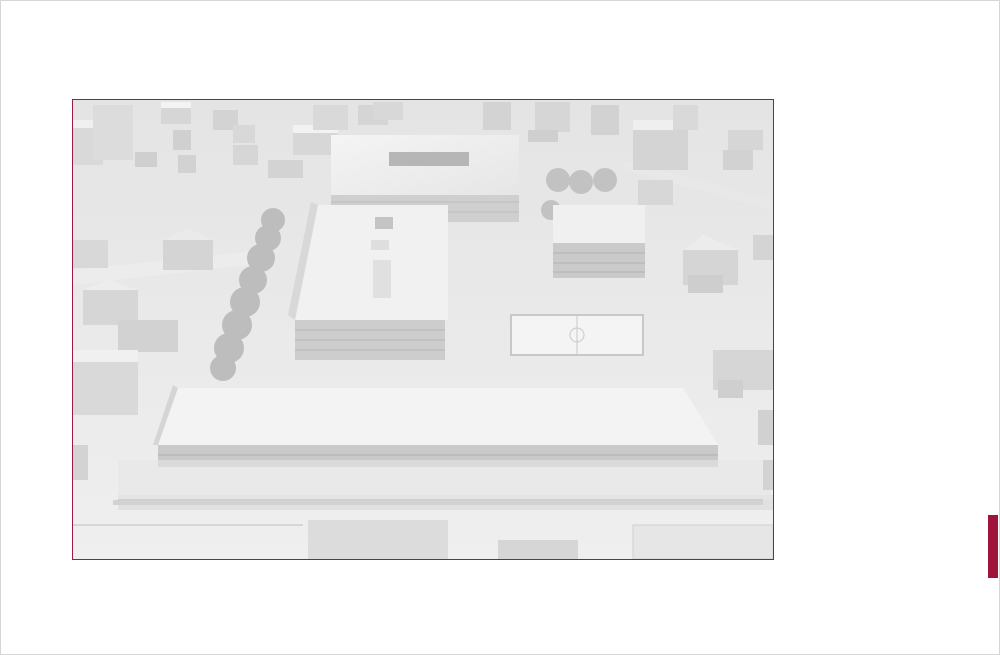 The image size is (1000, 655). What do you see at coordinates (599, 241) in the screenshot?
I see `building-right` at bounding box center [599, 241].